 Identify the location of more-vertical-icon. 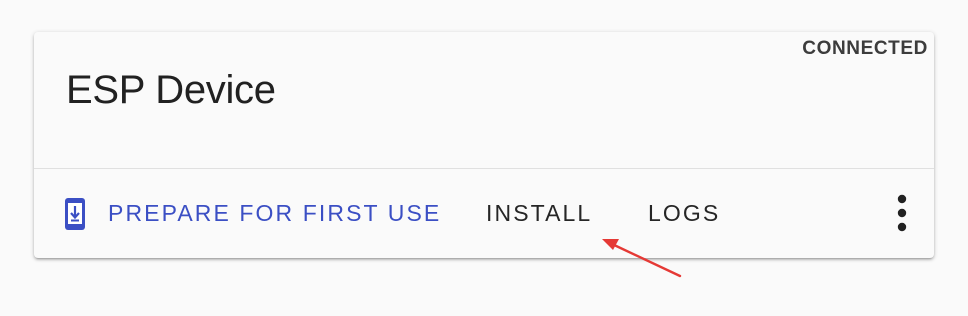
(902, 213).